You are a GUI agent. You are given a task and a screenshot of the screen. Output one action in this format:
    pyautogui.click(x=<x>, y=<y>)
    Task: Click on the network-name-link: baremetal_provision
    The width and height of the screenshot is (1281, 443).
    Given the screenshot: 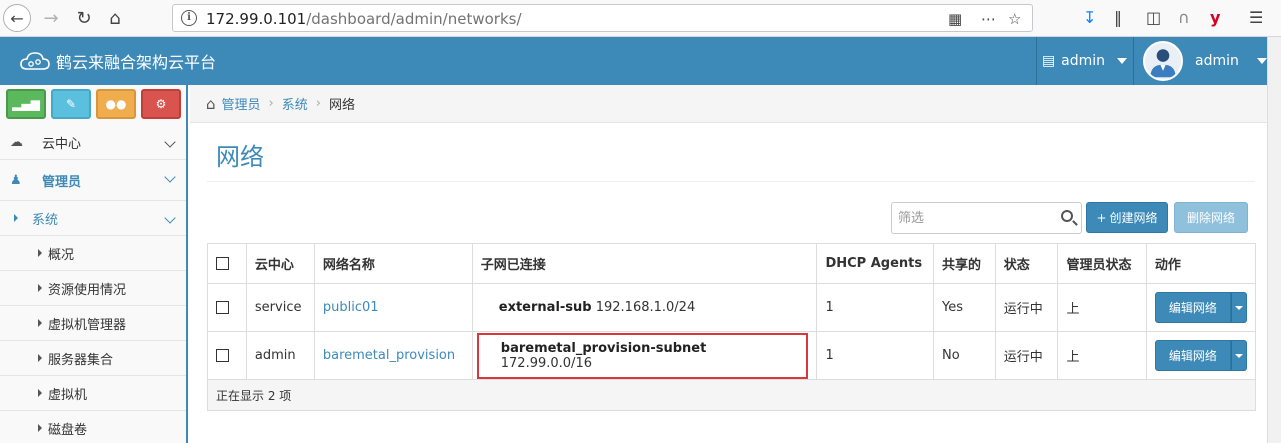 What is the action you would take?
    pyautogui.click(x=393, y=355)
    